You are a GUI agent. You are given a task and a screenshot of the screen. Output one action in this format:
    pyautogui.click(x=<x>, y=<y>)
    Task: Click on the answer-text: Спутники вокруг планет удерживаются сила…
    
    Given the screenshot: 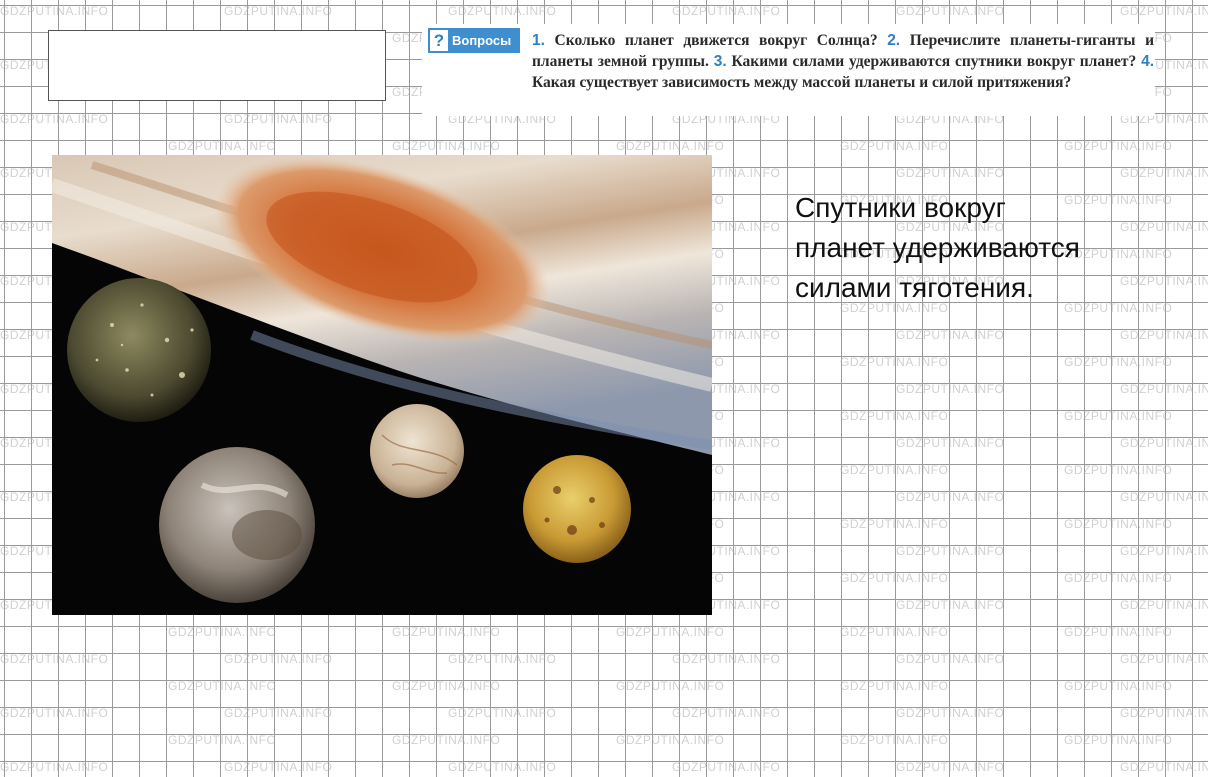 What is the action you would take?
    pyautogui.click(x=975, y=248)
    